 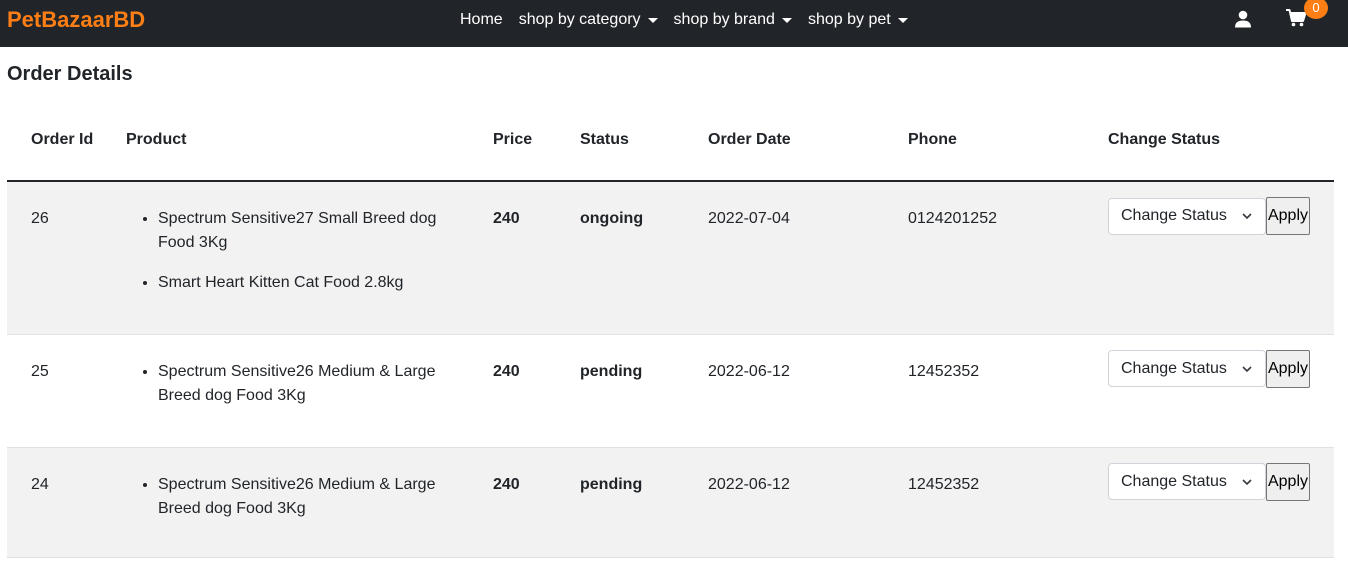 What do you see at coordinates (285, 149) in the screenshot?
I see `header-product: Product` at bounding box center [285, 149].